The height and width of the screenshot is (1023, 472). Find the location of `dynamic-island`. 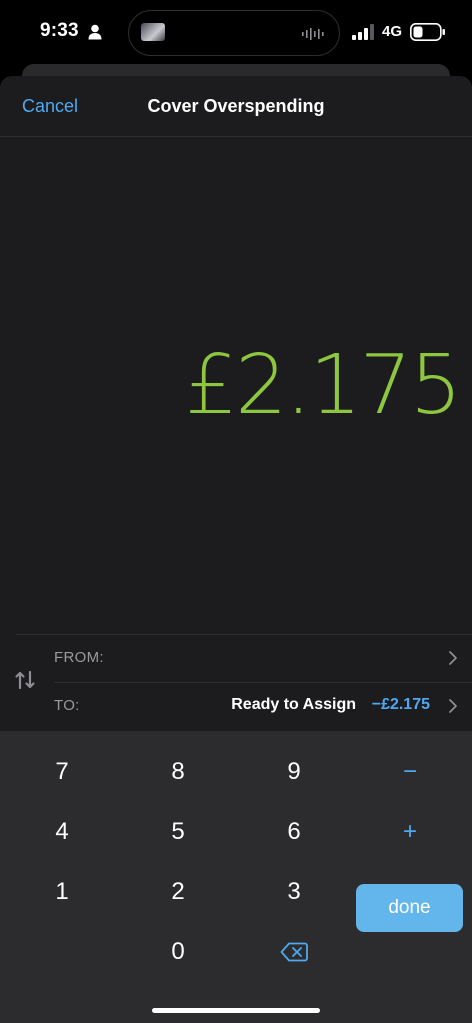

dynamic-island is located at coordinates (234, 33).